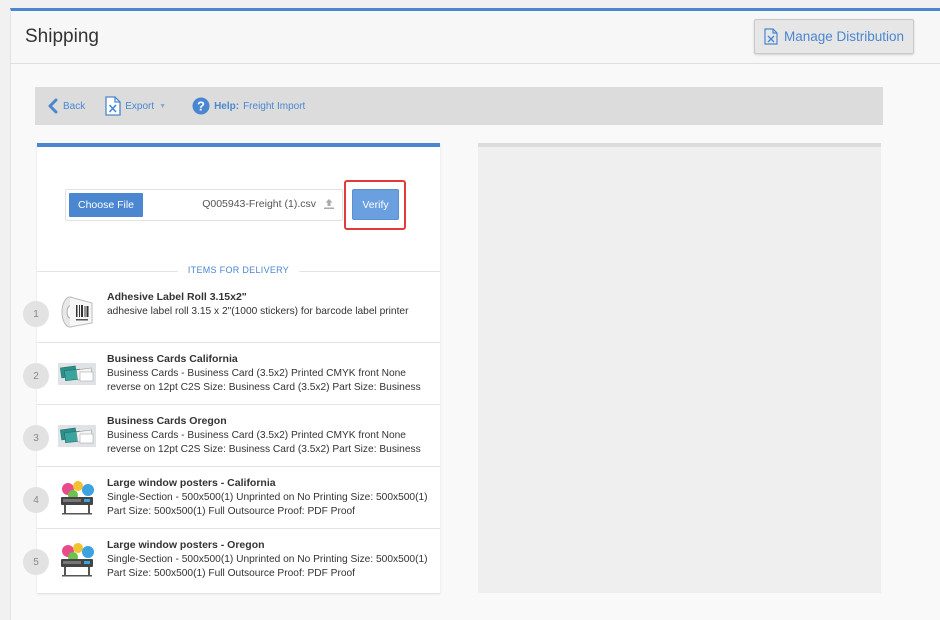 The width and height of the screenshot is (940, 620). I want to click on item-number: 4, so click(36, 500).